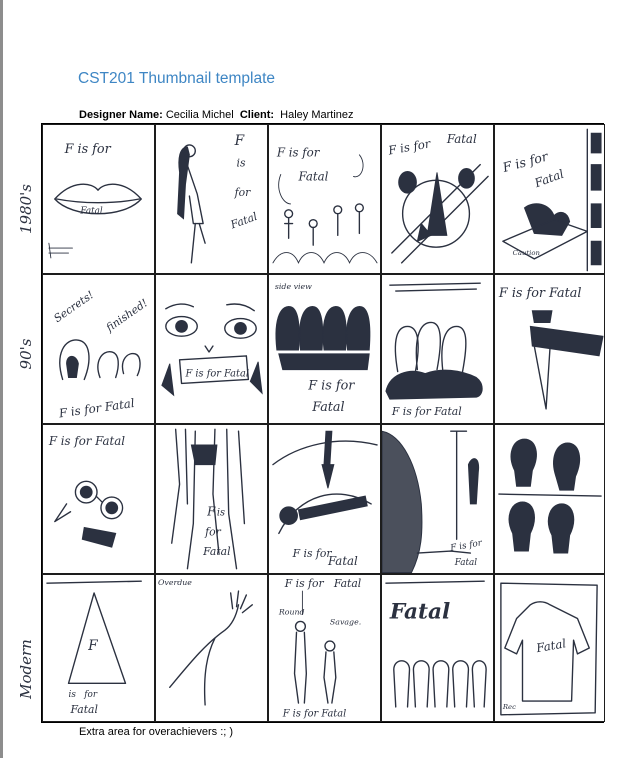 This screenshot has height=758, width=639. What do you see at coordinates (126, 315) in the screenshot?
I see `sketch-caption: finished!` at bounding box center [126, 315].